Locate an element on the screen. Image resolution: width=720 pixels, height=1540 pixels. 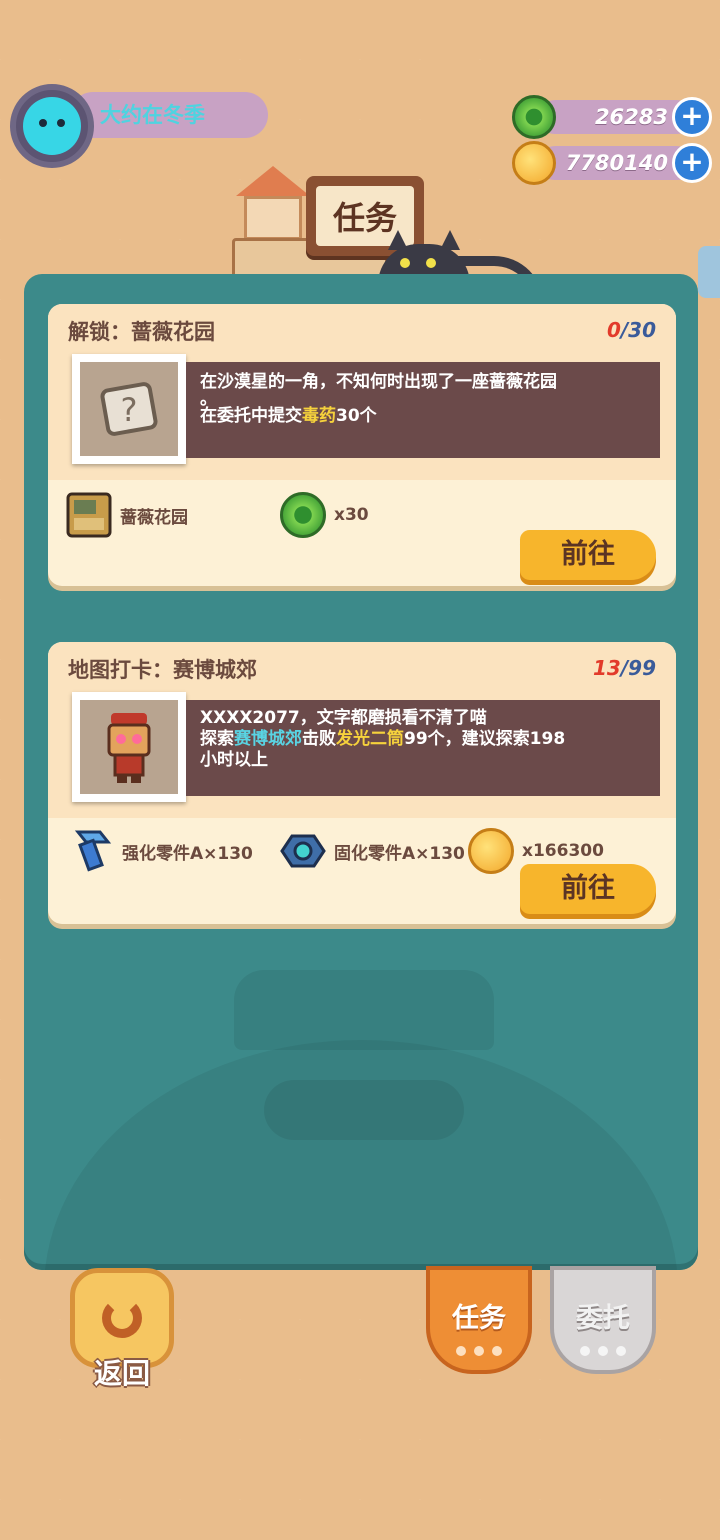
desc-text: 探索 is located at coordinates (217, 739).